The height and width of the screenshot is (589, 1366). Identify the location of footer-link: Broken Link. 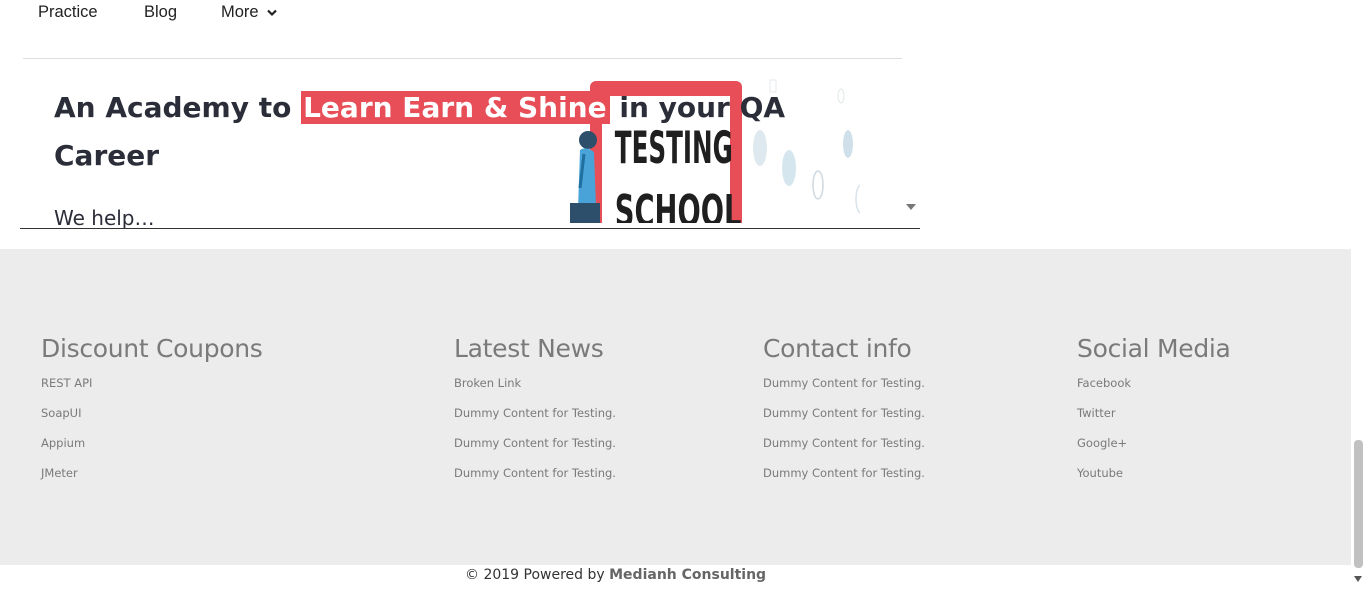
(535, 391).